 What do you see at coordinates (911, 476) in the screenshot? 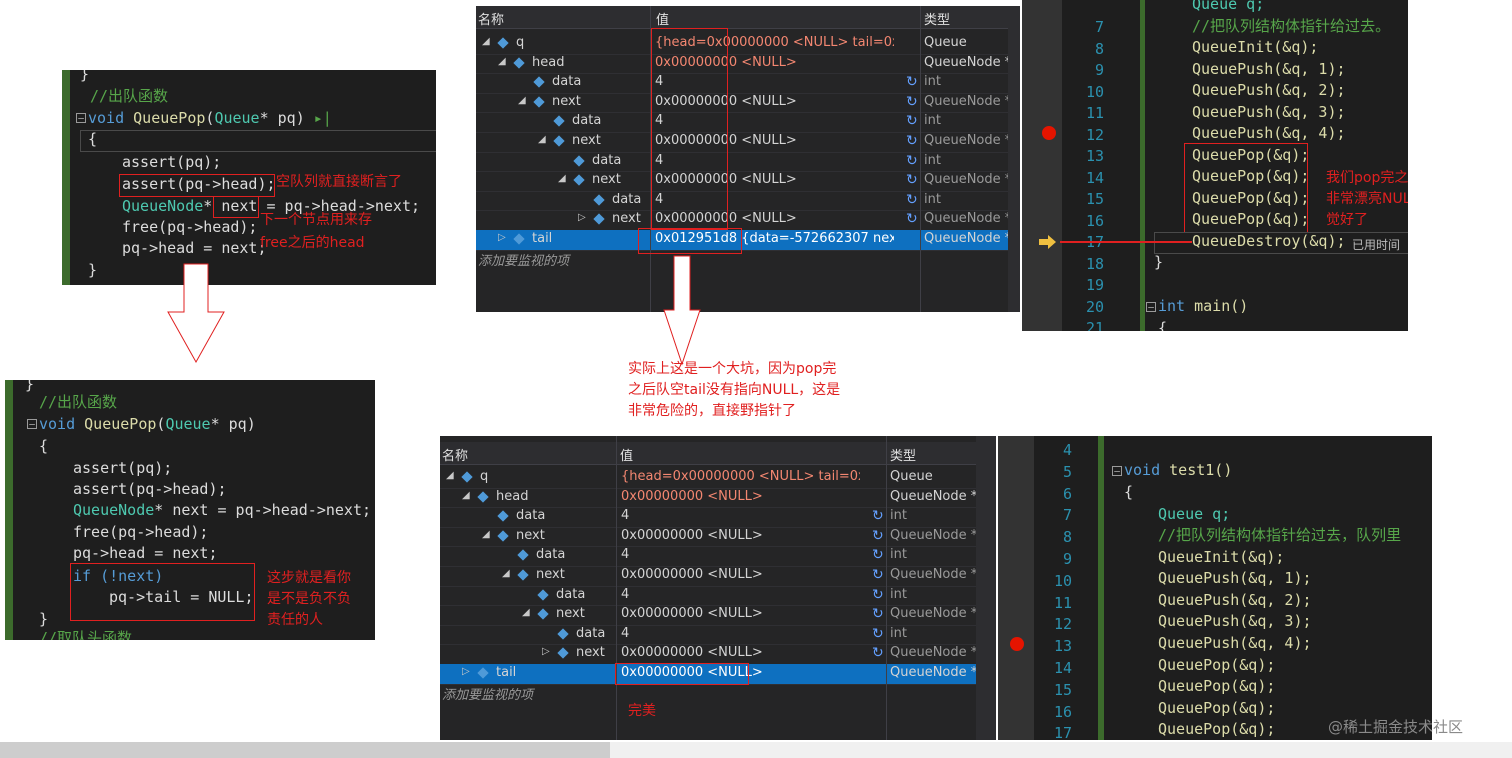
I see `watch-type: Queue` at bounding box center [911, 476].